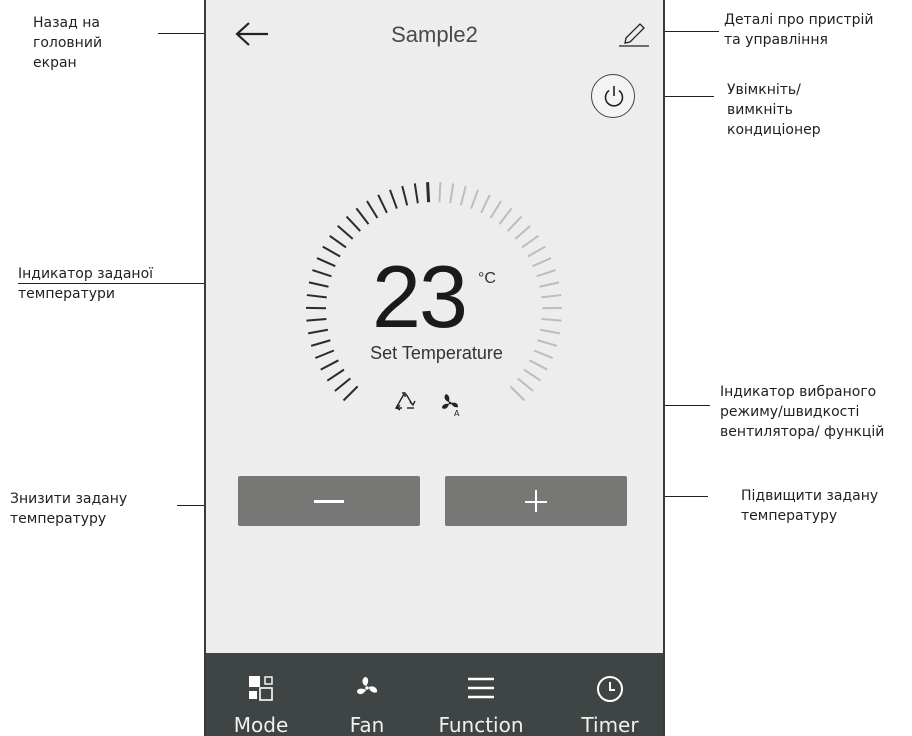 Image resolution: width=912 pixels, height=736 pixels. I want to click on temperature-value: 23, so click(420, 296).